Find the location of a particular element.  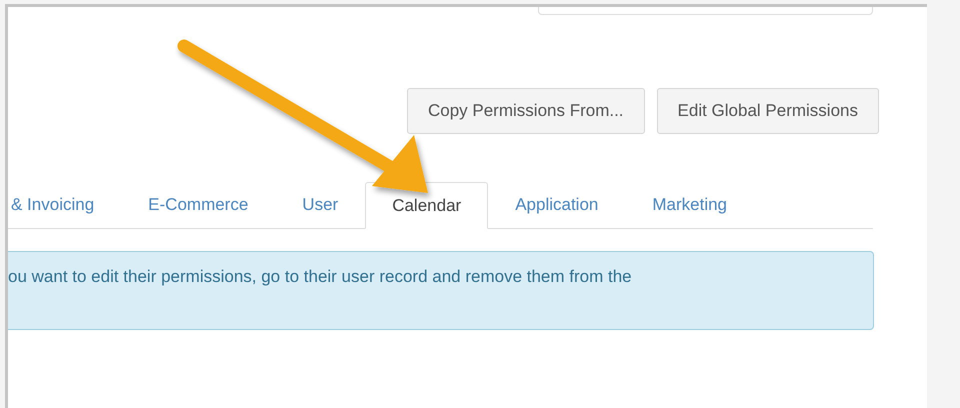

tab: E-Commerce is located at coordinates (198, 206).